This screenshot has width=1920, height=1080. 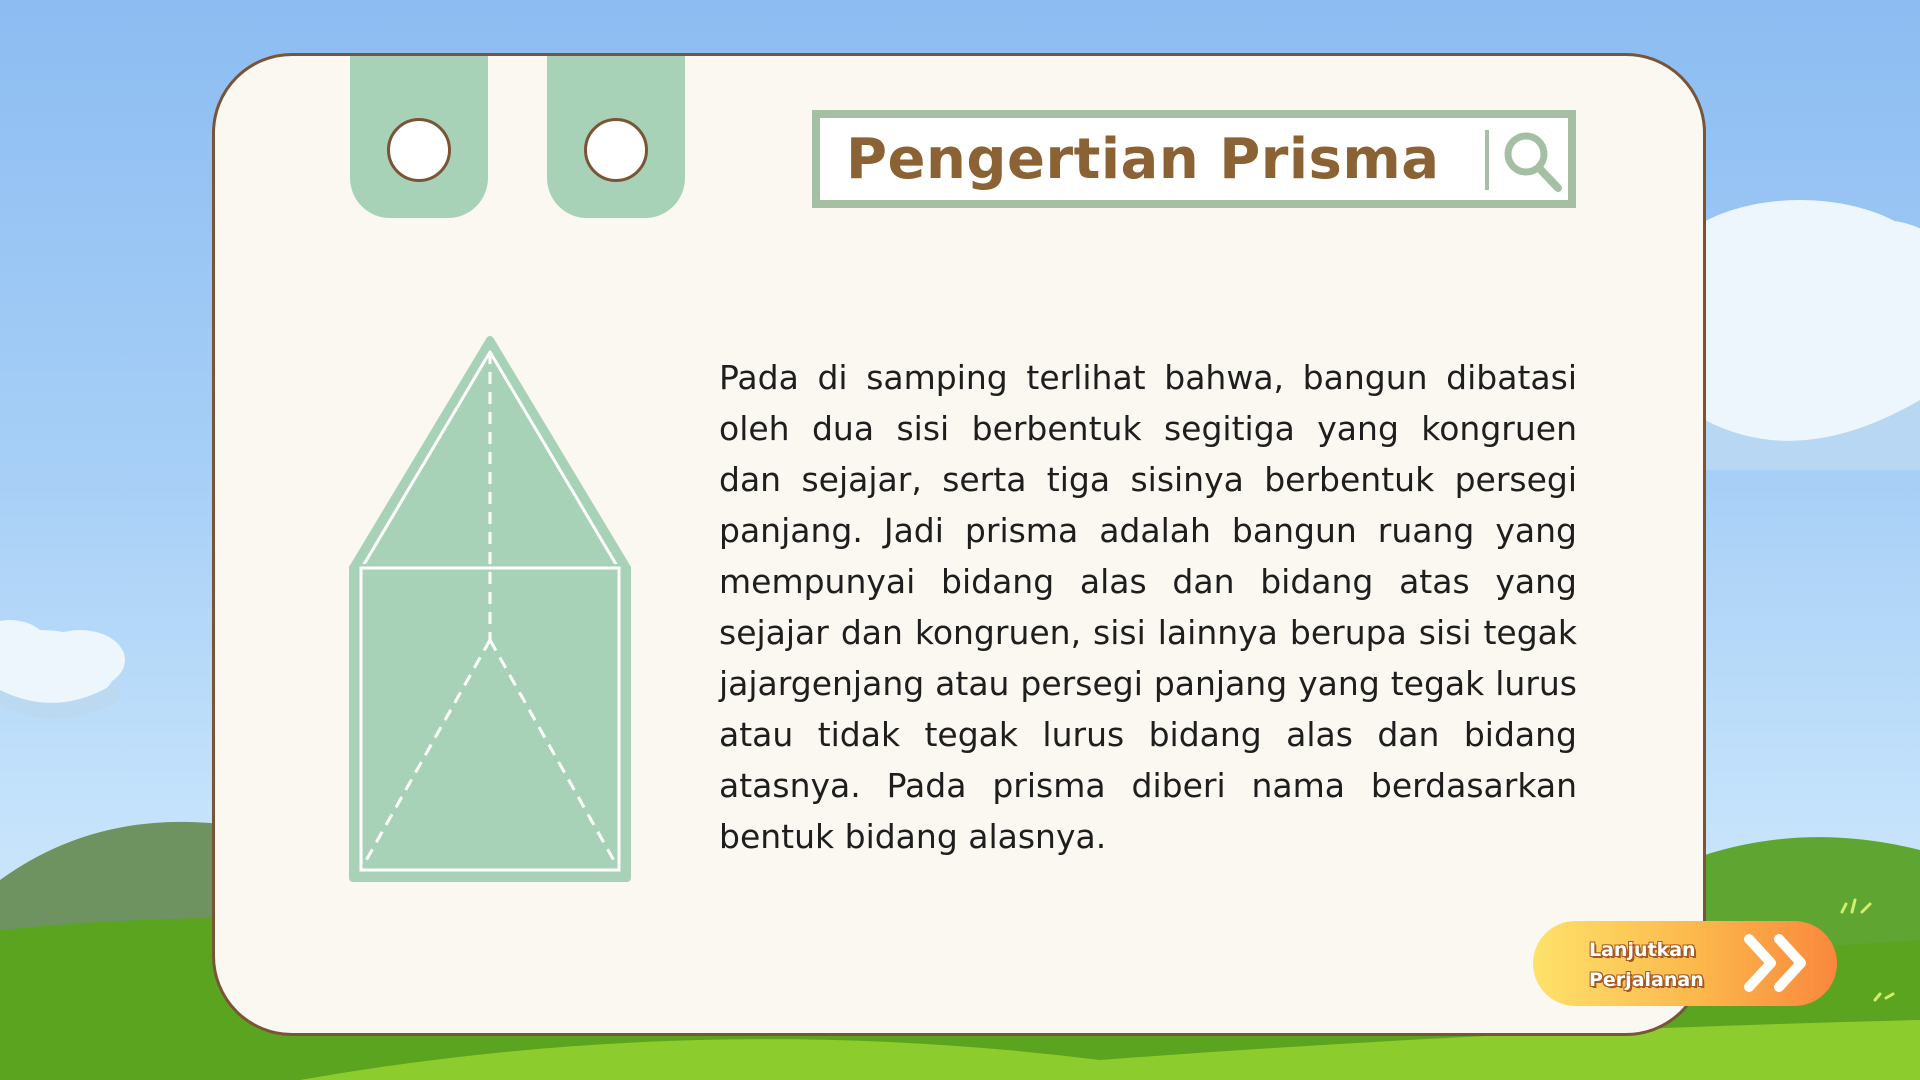 I want to click on binder-hole-left, so click(x=419, y=150).